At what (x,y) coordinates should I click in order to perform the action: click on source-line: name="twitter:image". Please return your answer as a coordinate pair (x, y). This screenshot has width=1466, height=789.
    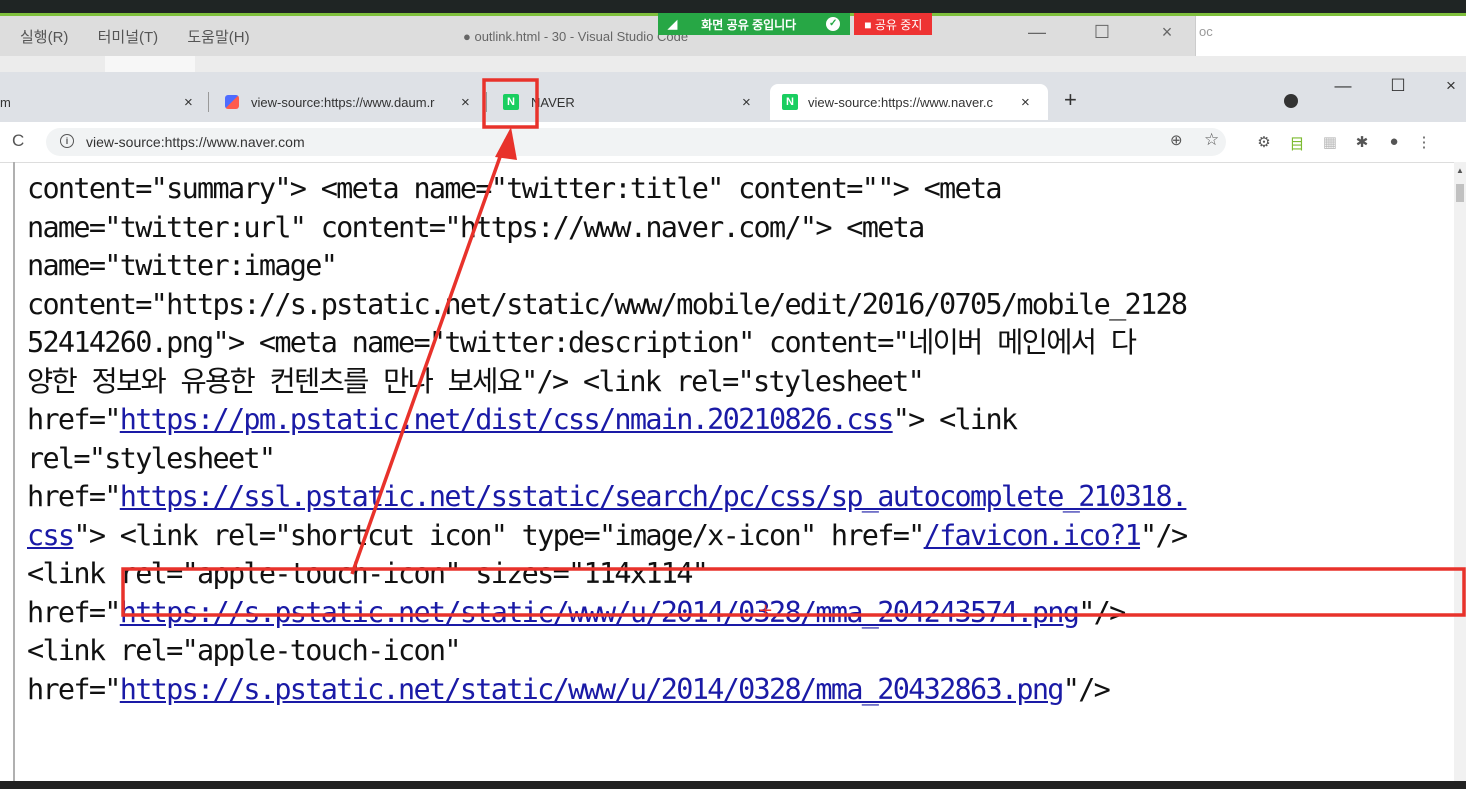
    Looking at the image, I should click on (742, 266).